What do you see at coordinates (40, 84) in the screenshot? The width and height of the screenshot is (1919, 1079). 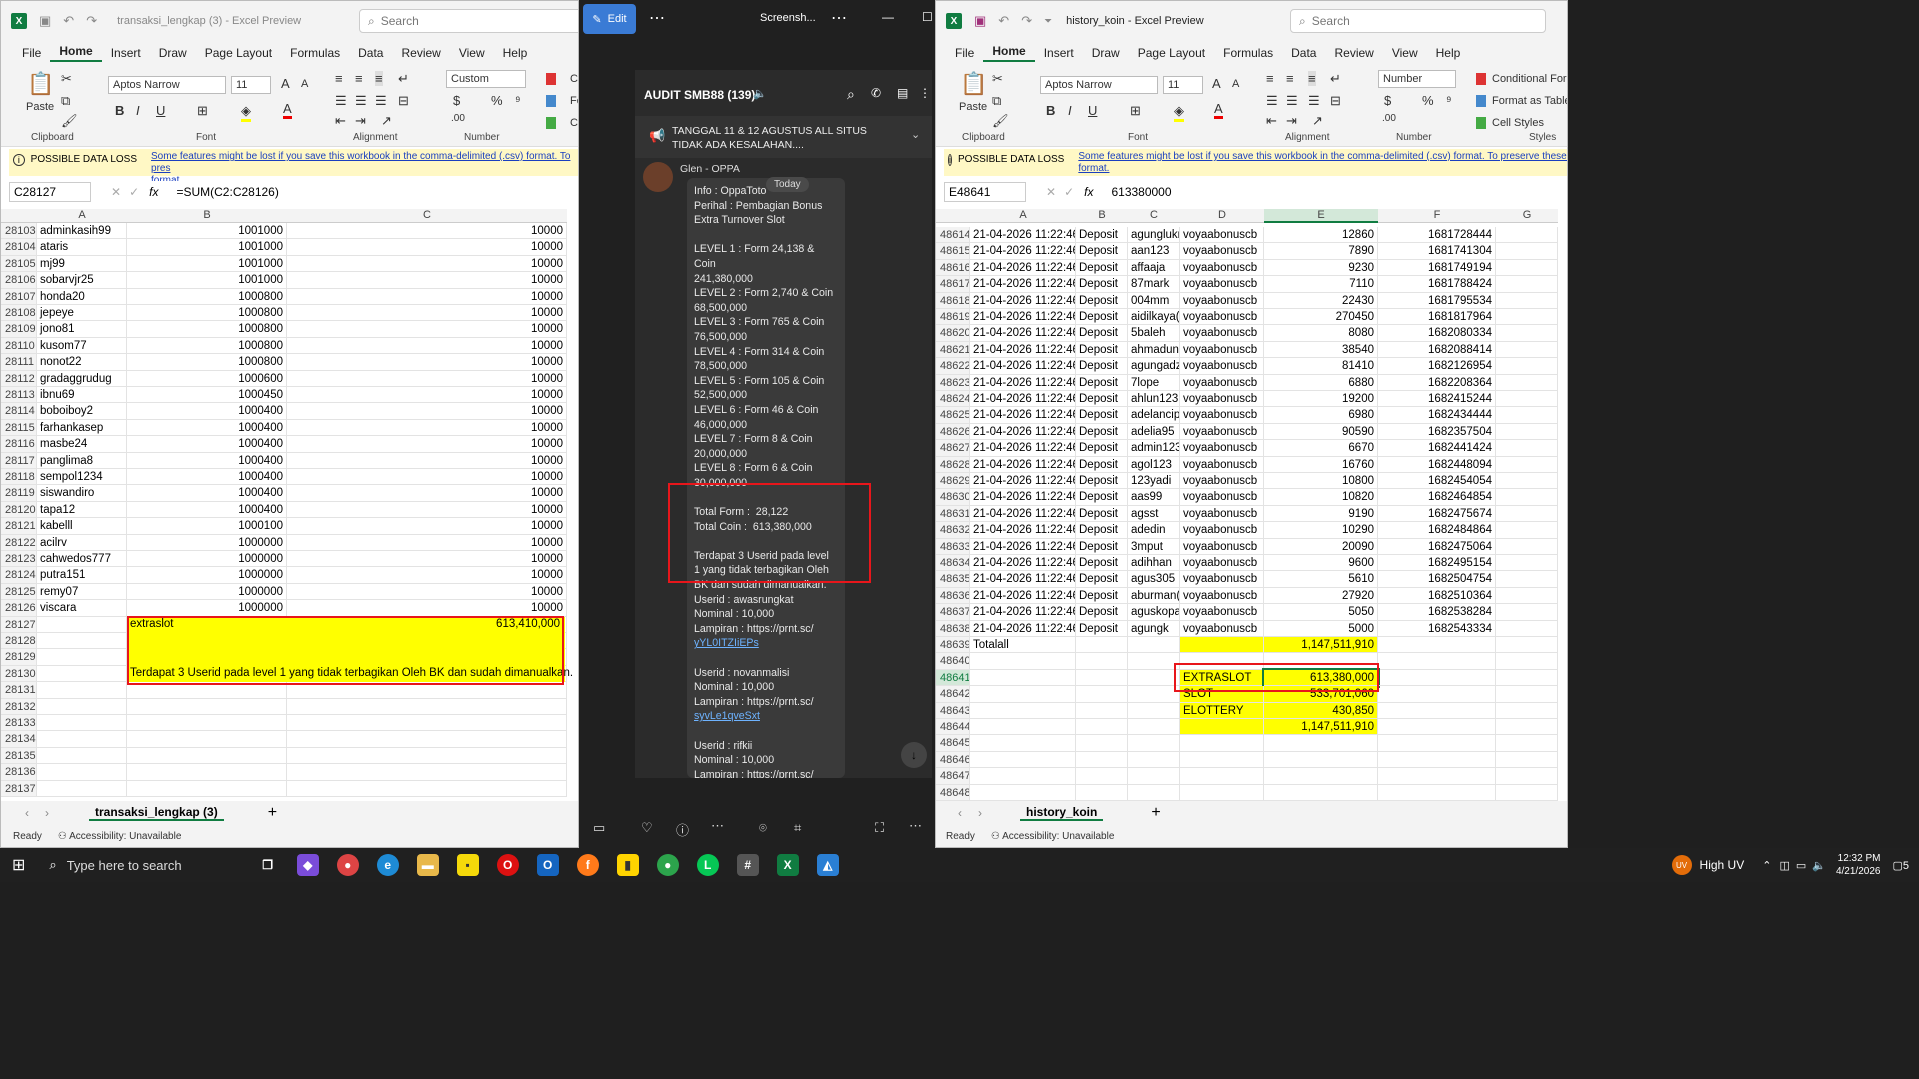 I see `paste-icon: 📋` at bounding box center [40, 84].